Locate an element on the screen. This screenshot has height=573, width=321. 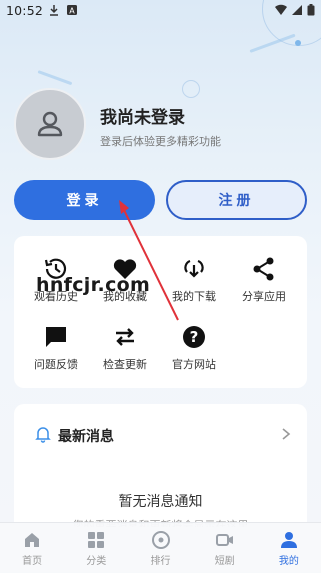
grid-icon is located at coordinates (96, 539).